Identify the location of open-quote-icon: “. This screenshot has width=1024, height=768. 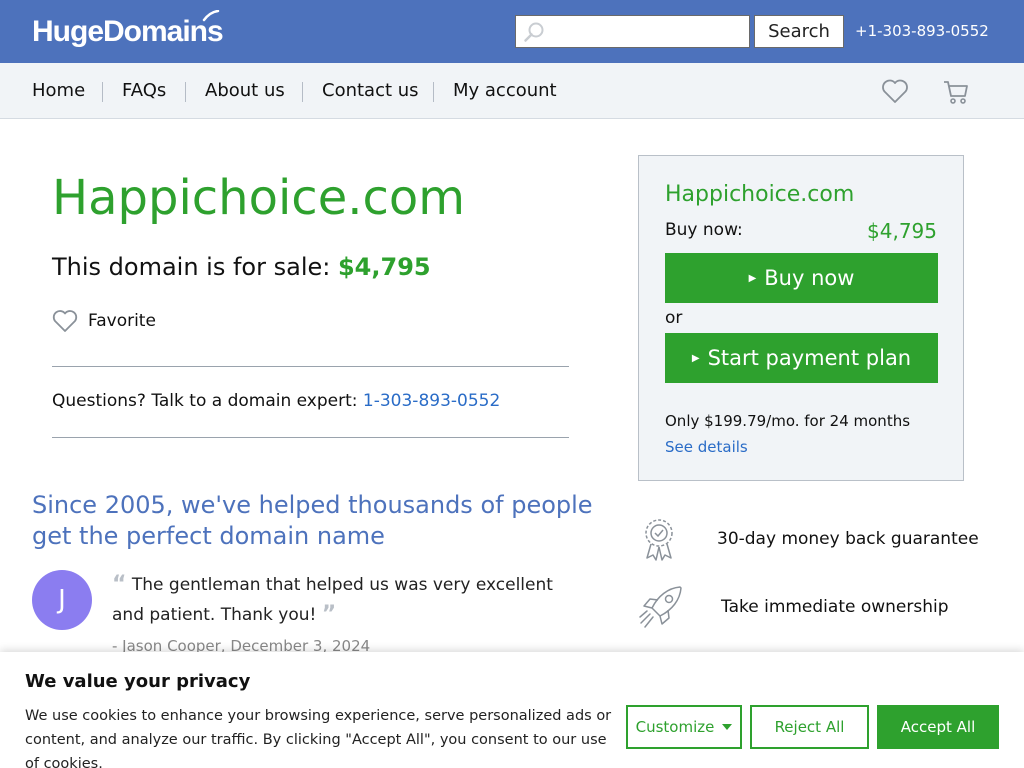
(119, 584).